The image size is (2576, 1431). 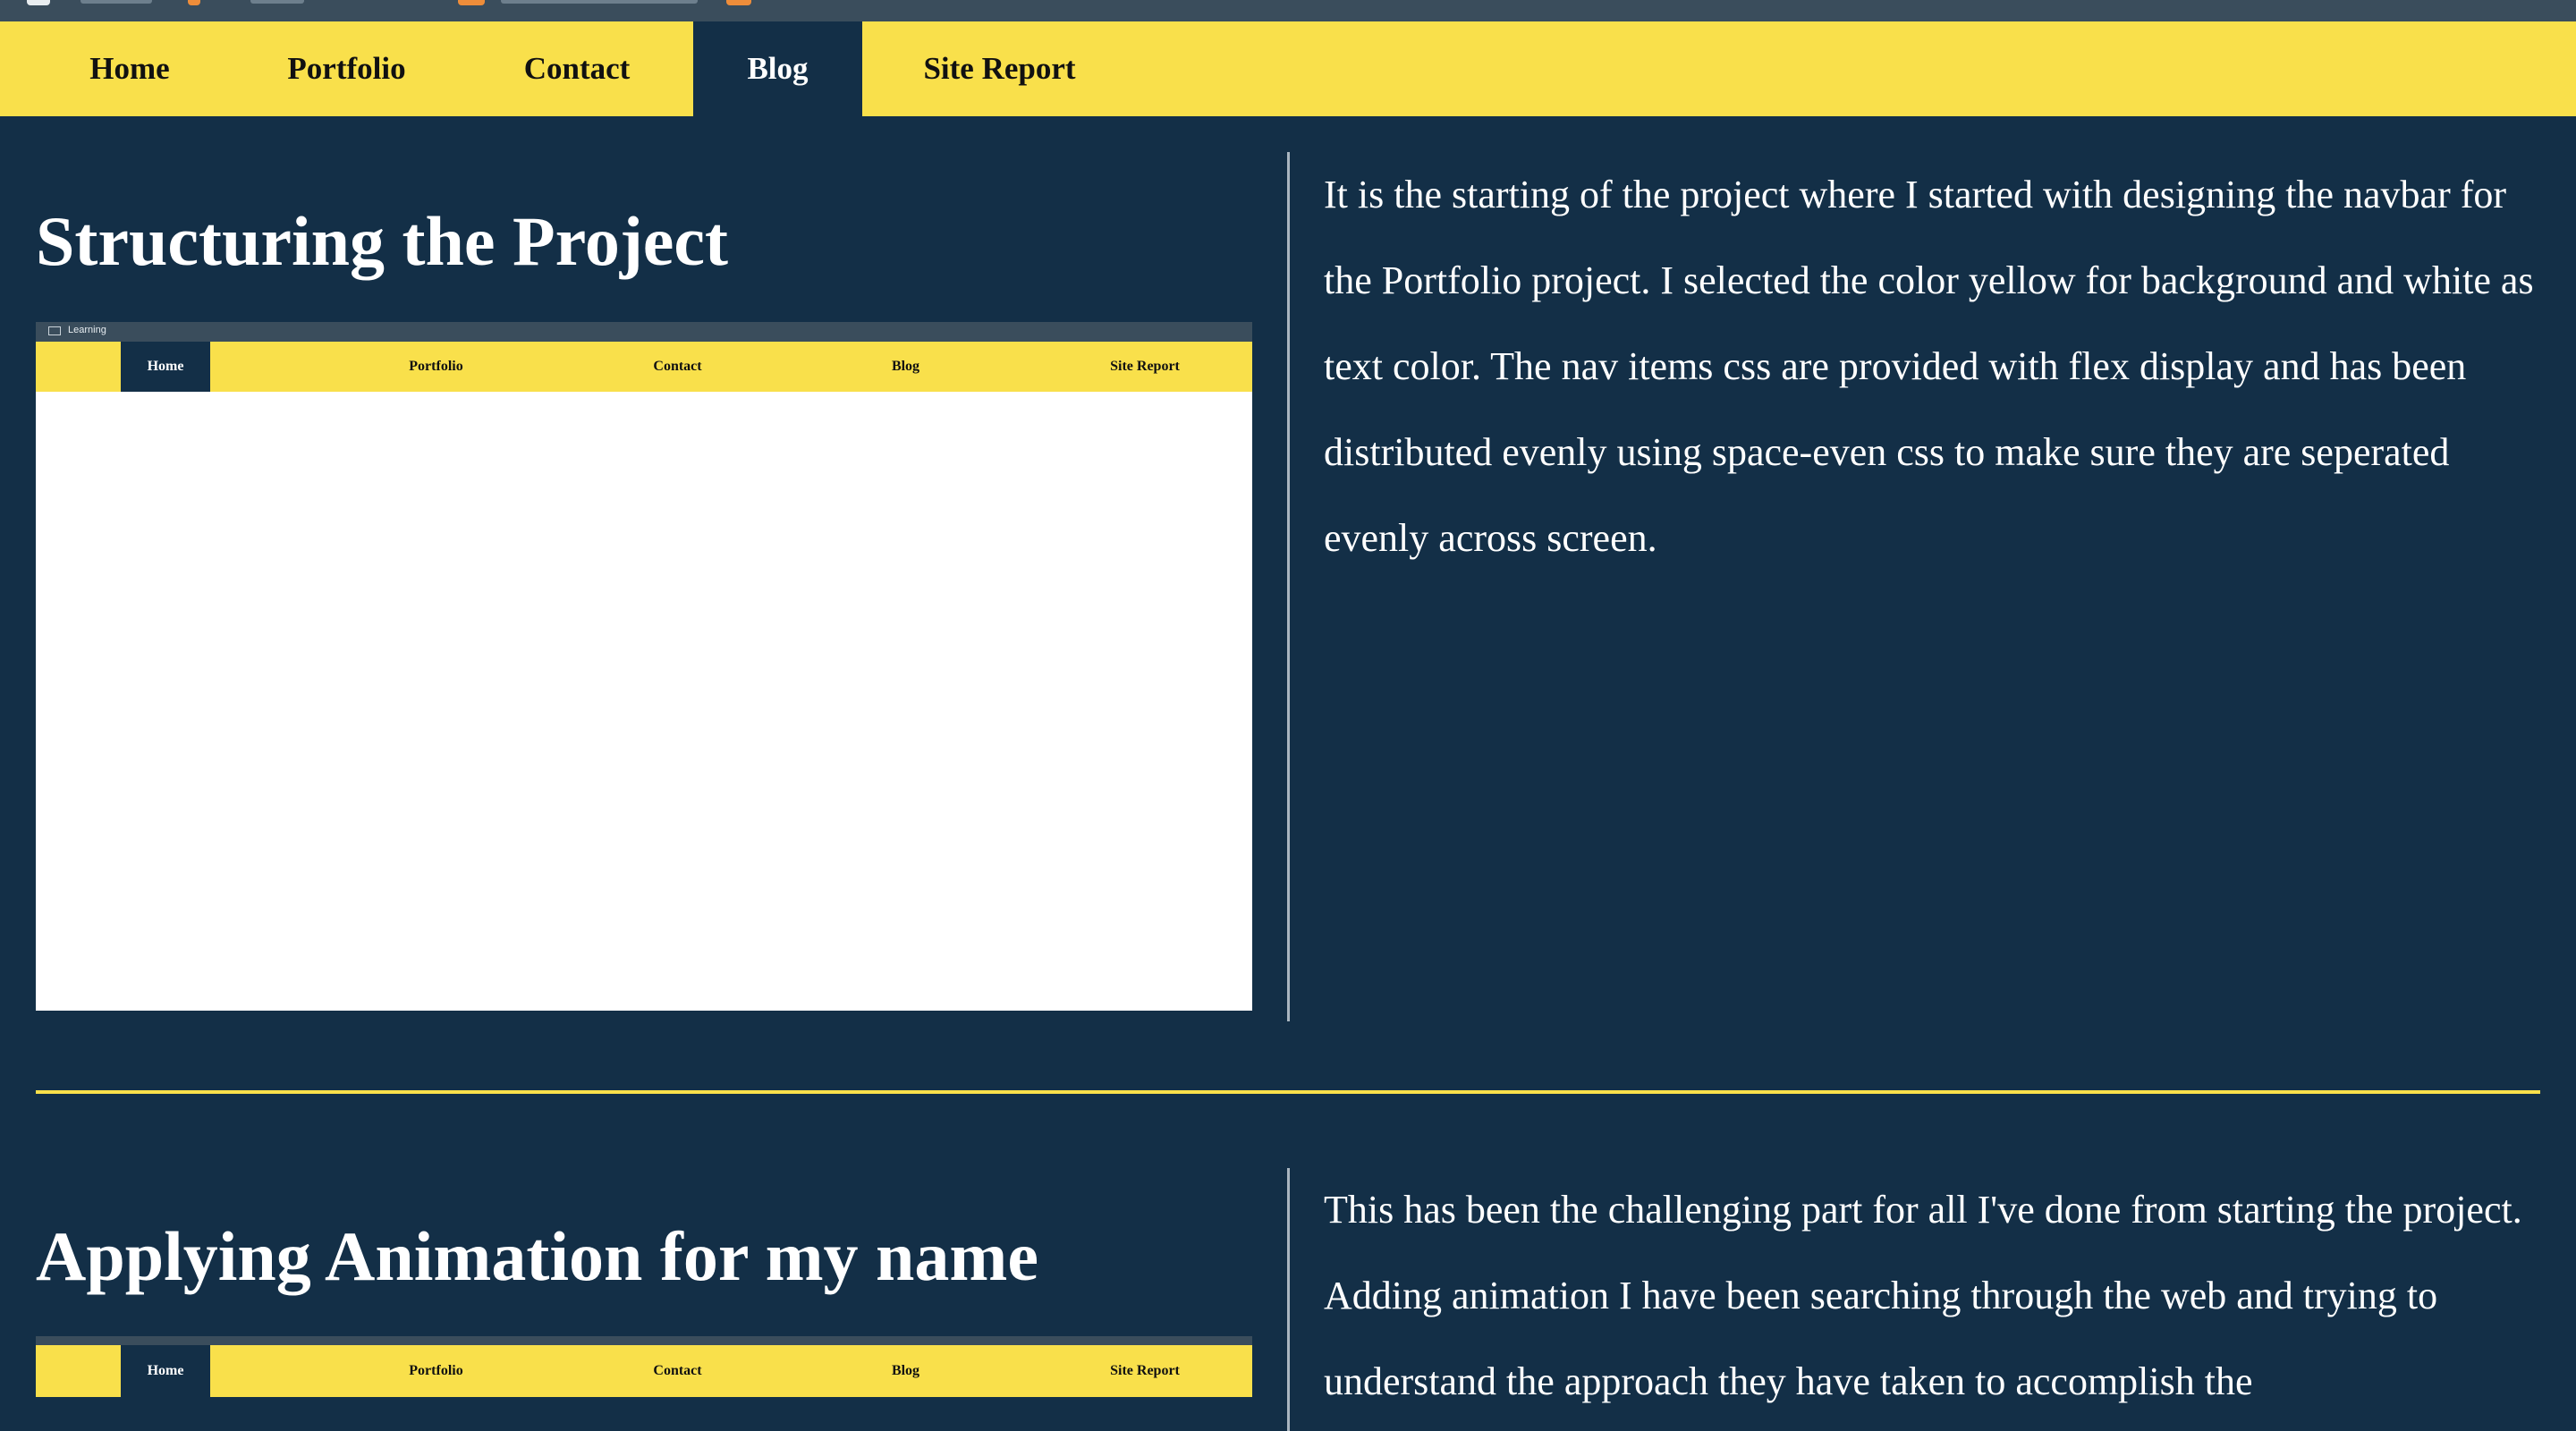 What do you see at coordinates (382, 241) in the screenshot?
I see `post-title: Structuring the Project` at bounding box center [382, 241].